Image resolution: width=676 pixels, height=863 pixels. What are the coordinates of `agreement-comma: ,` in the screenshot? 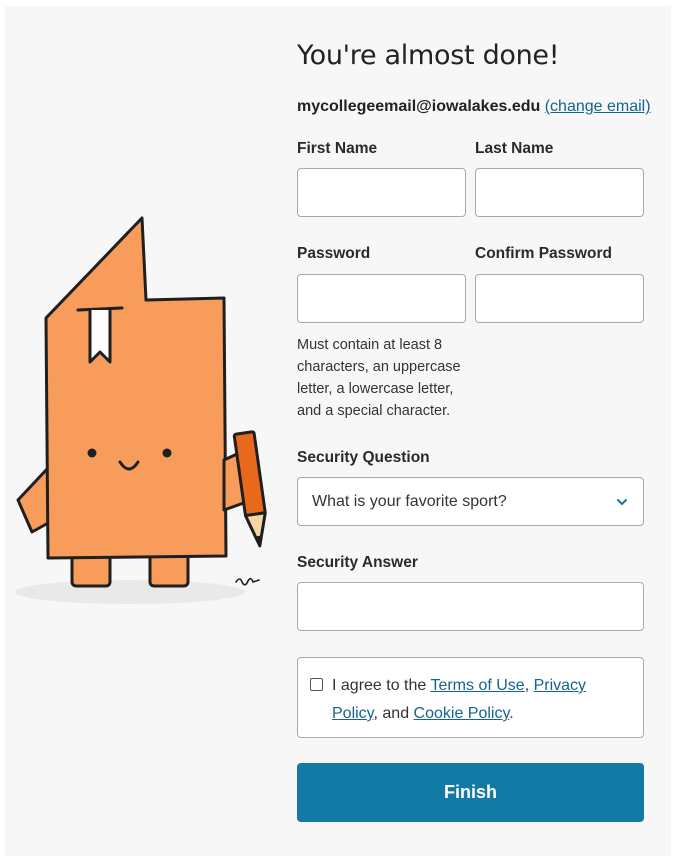 It's located at (529, 685).